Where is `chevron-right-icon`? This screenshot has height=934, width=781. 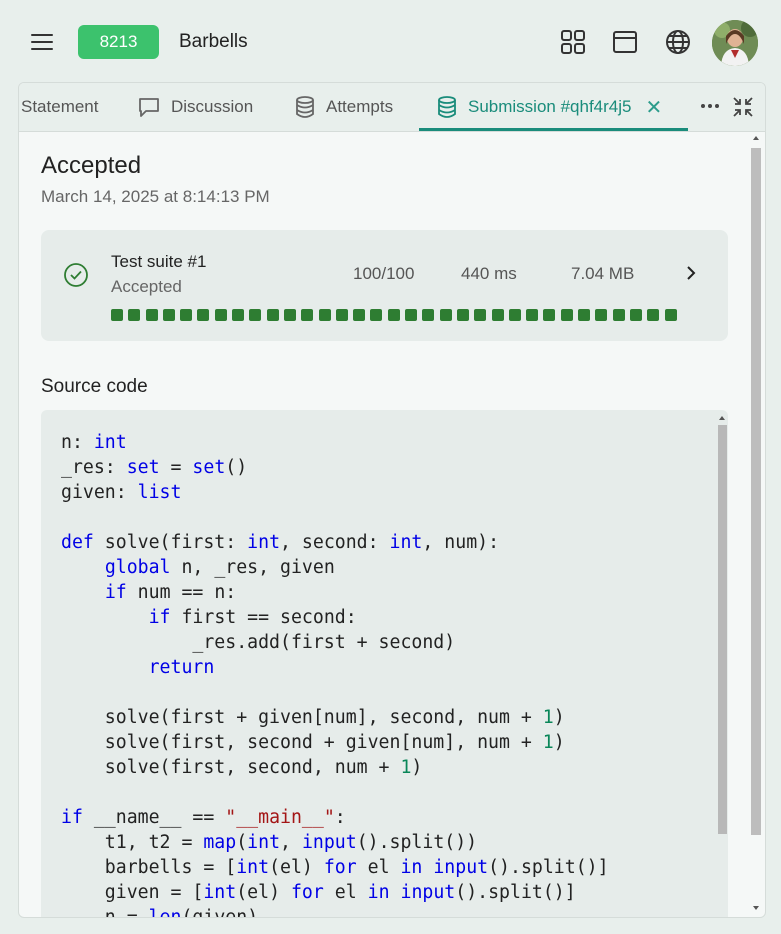 chevron-right-icon is located at coordinates (691, 273).